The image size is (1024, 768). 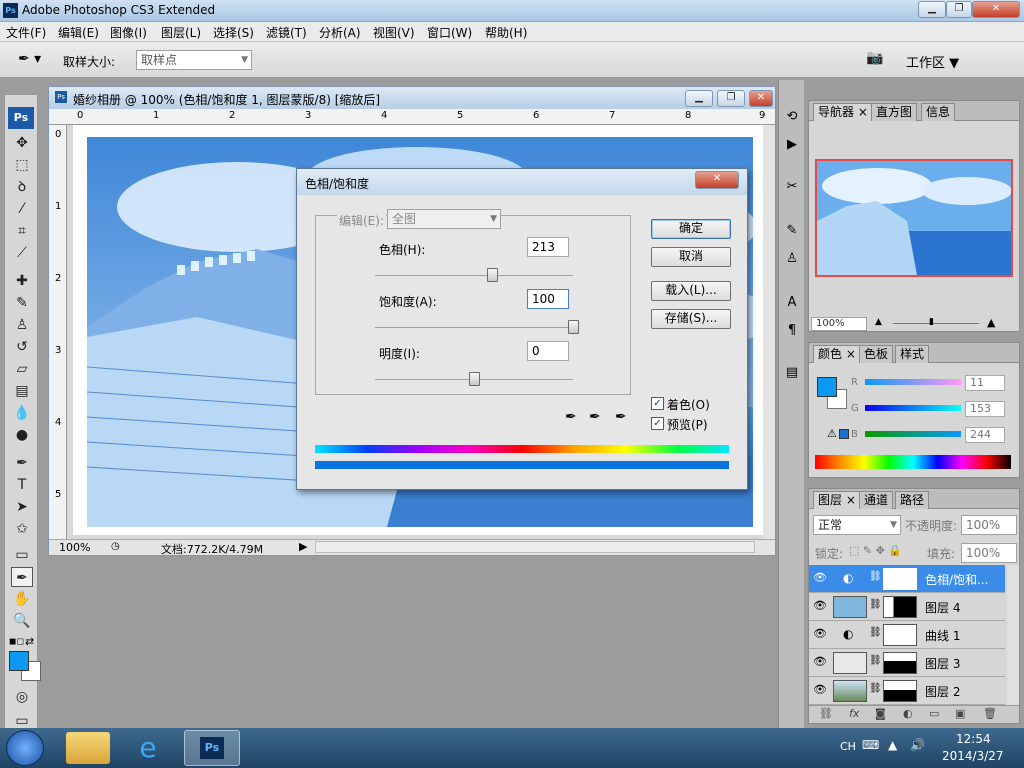 I want to click on eyedropper-icon: ✒, so click(x=571, y=417).